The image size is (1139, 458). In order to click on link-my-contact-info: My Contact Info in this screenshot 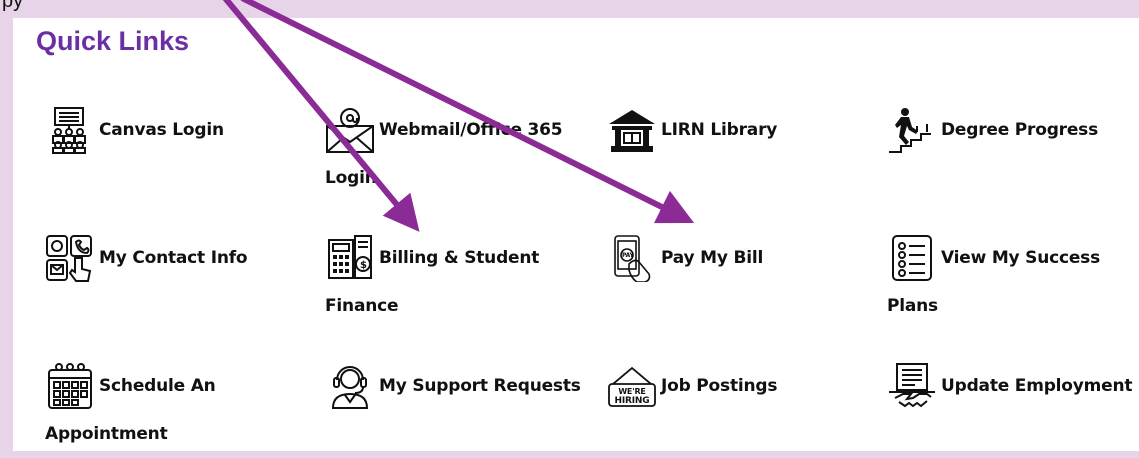, I will do `click(165, 258)`.